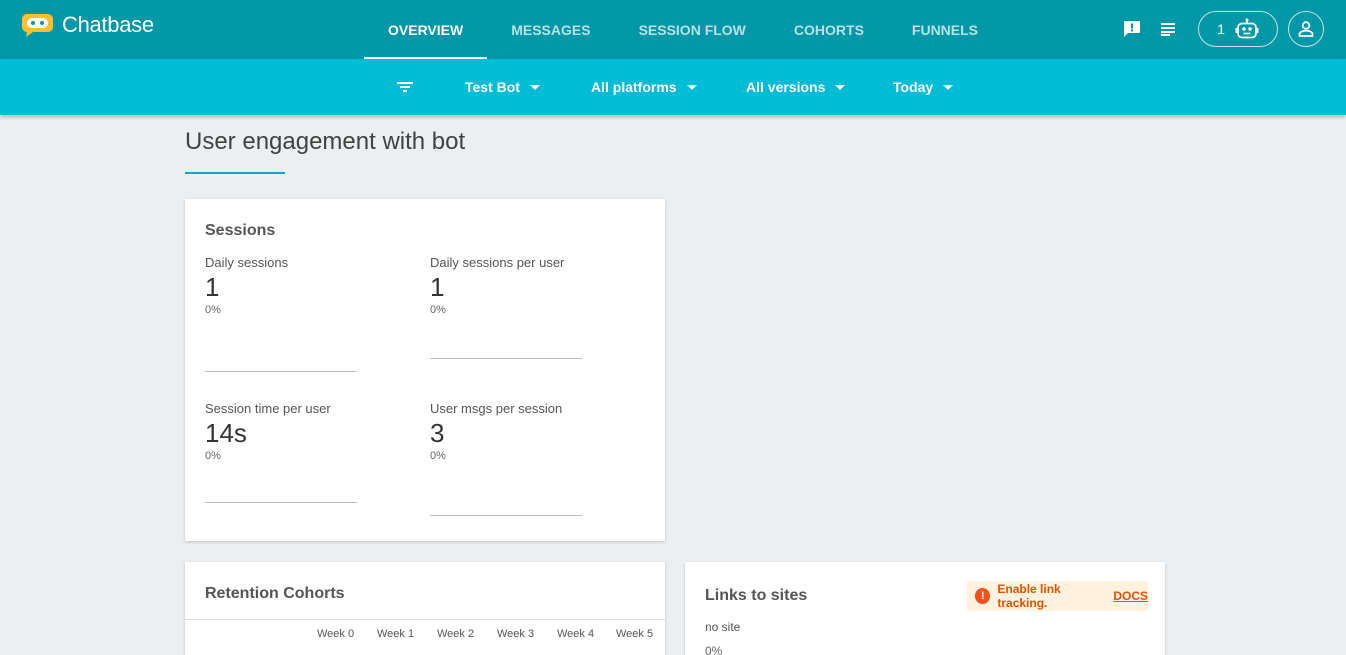  I want to click on metric-value: 14s, so click(226, 433).